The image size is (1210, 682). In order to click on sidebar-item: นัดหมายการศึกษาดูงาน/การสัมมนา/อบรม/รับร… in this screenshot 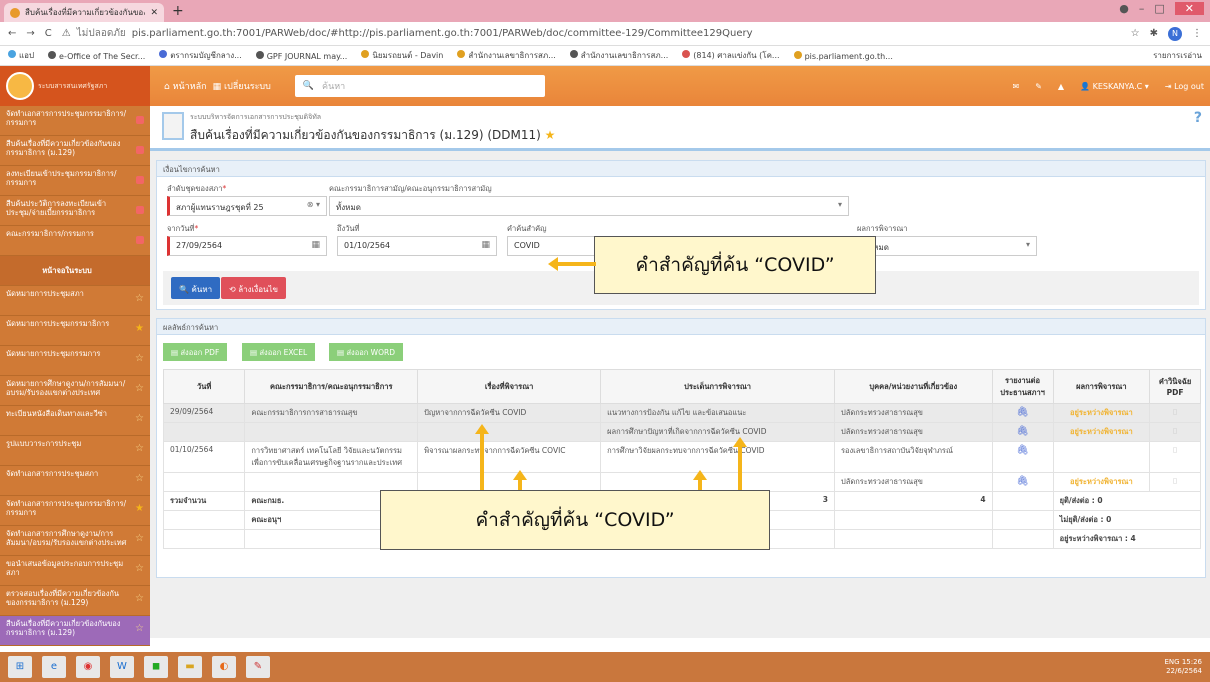, I will do `click(75, 391)`.